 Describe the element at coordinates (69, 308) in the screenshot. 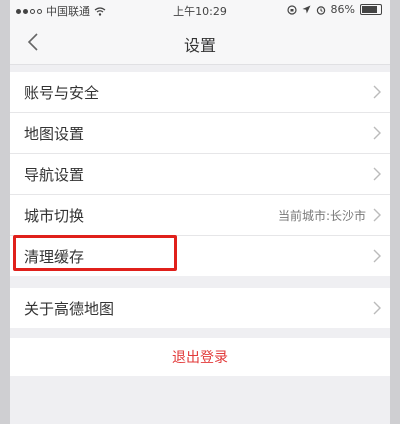

I see `settings-row-label: 关于高德地图` at that location.